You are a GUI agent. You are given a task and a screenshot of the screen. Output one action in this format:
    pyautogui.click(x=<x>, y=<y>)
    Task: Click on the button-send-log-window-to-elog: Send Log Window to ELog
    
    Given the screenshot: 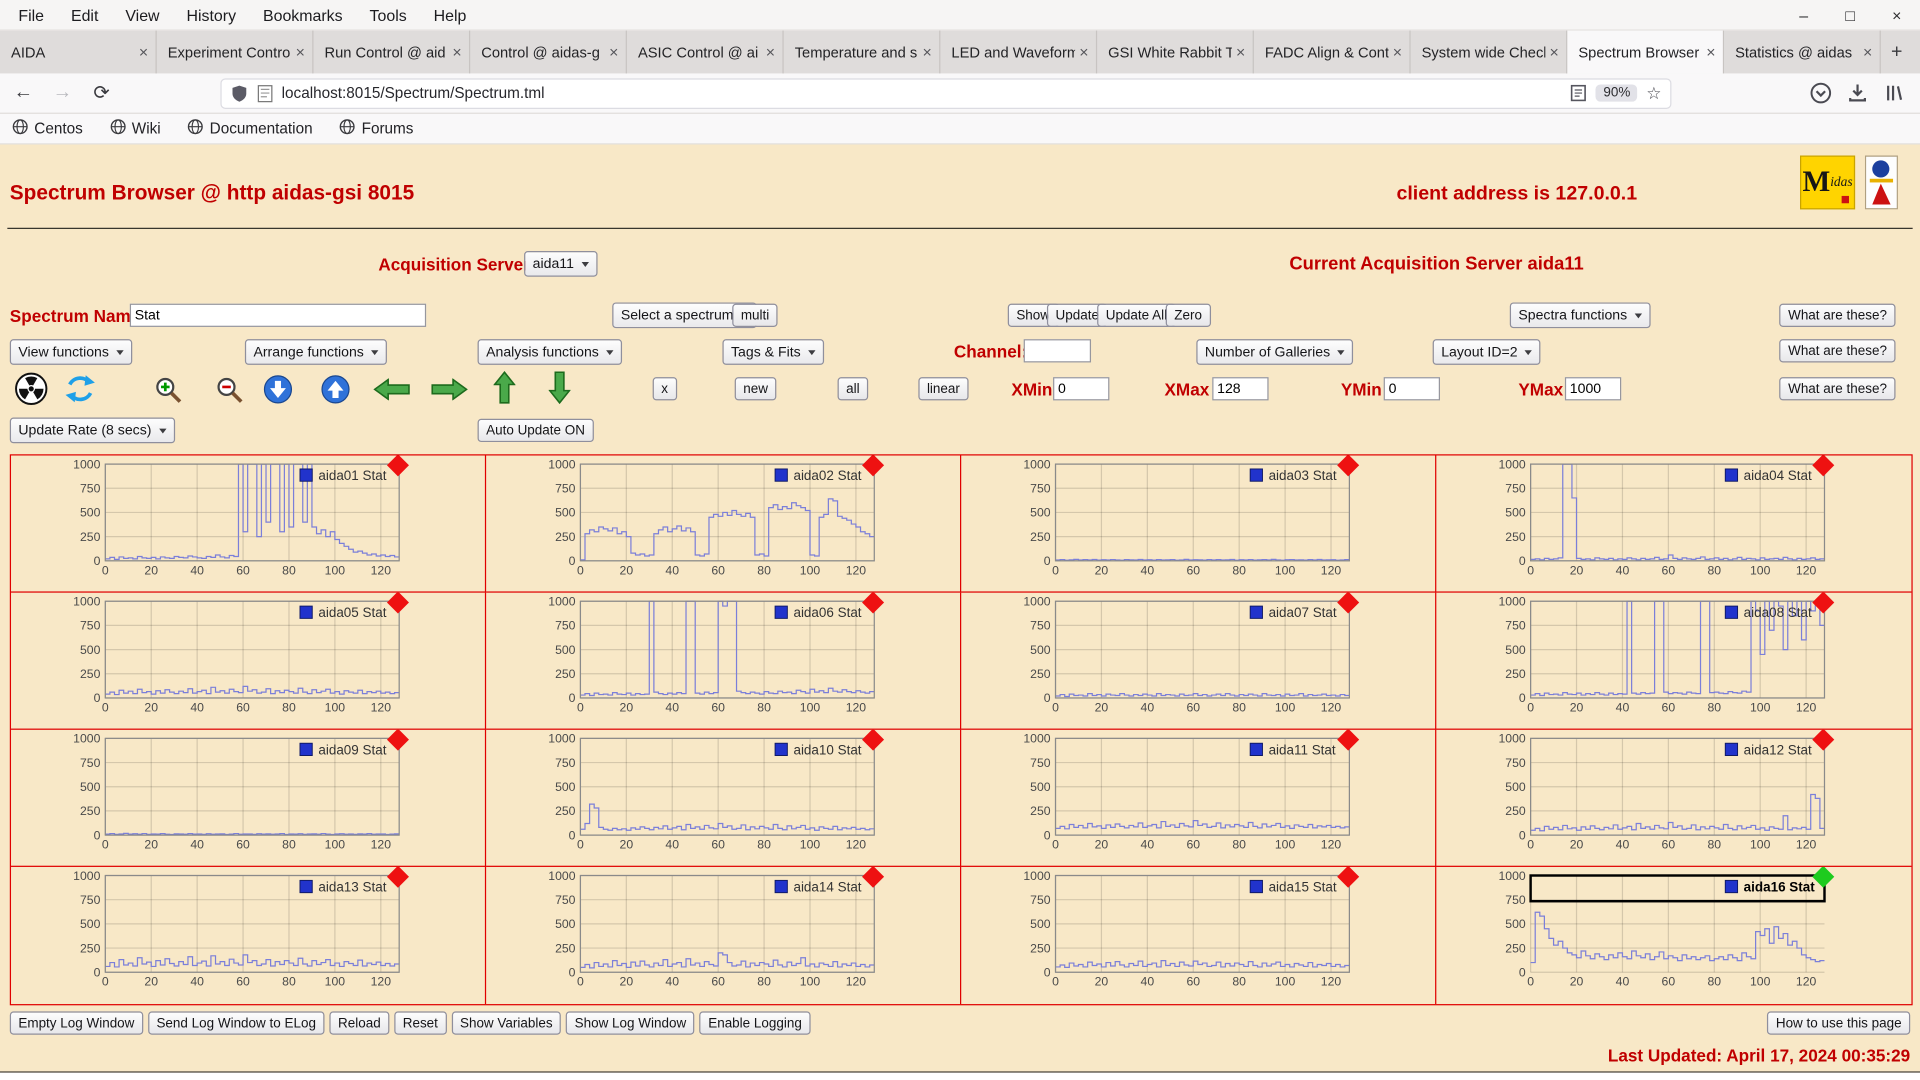 What is the action you would take?
    pyautogui.click(x=236, y=1023)
    